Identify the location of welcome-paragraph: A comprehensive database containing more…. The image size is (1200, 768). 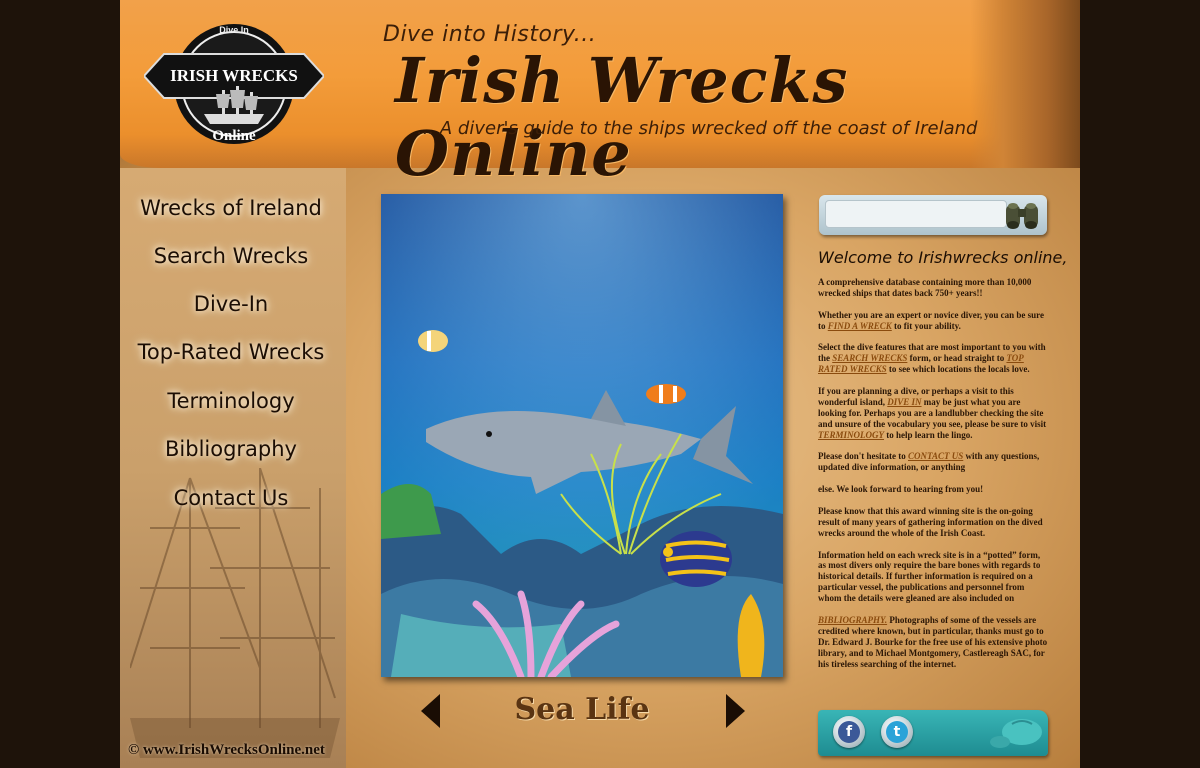
(925, 287).